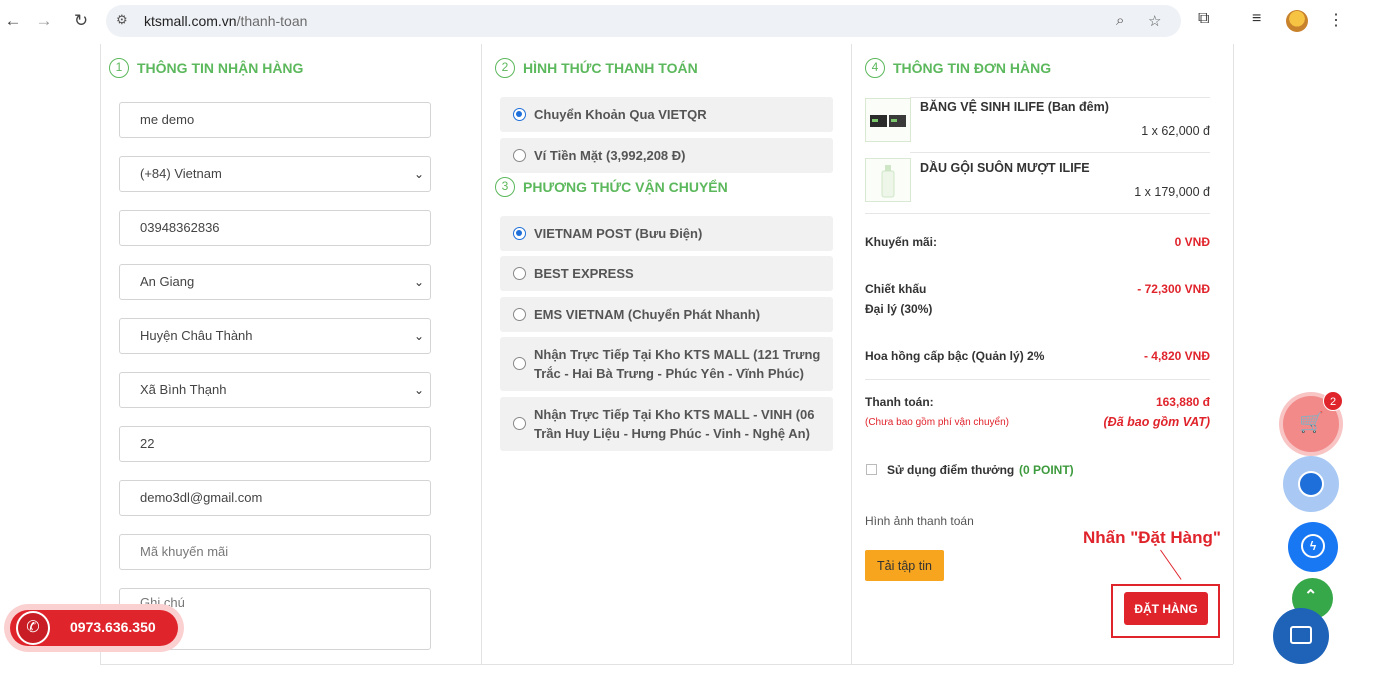 The height and width of the screenshot is (700, 1380). Describe the element at coordinates (596, 68) in the screenshot. I see `payment-method-title: 2 HÌNH THỨC THANH TOÁN` at that location.